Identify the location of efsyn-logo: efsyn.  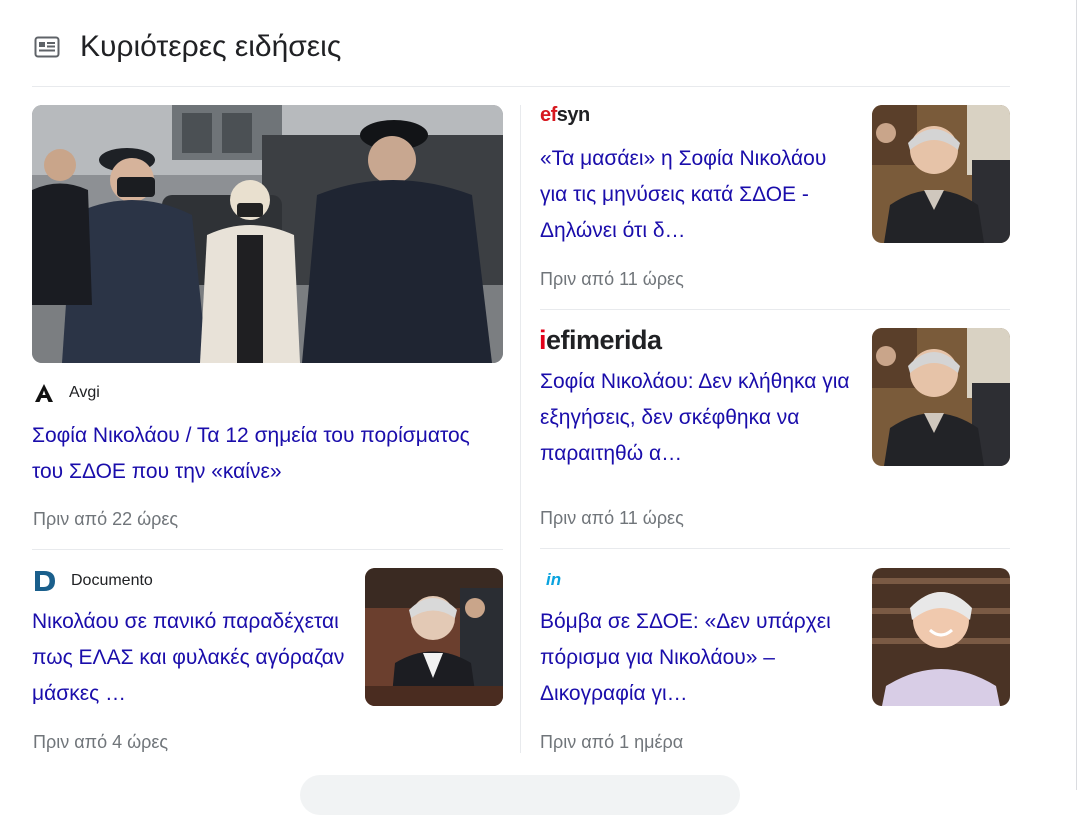
(565, 115).